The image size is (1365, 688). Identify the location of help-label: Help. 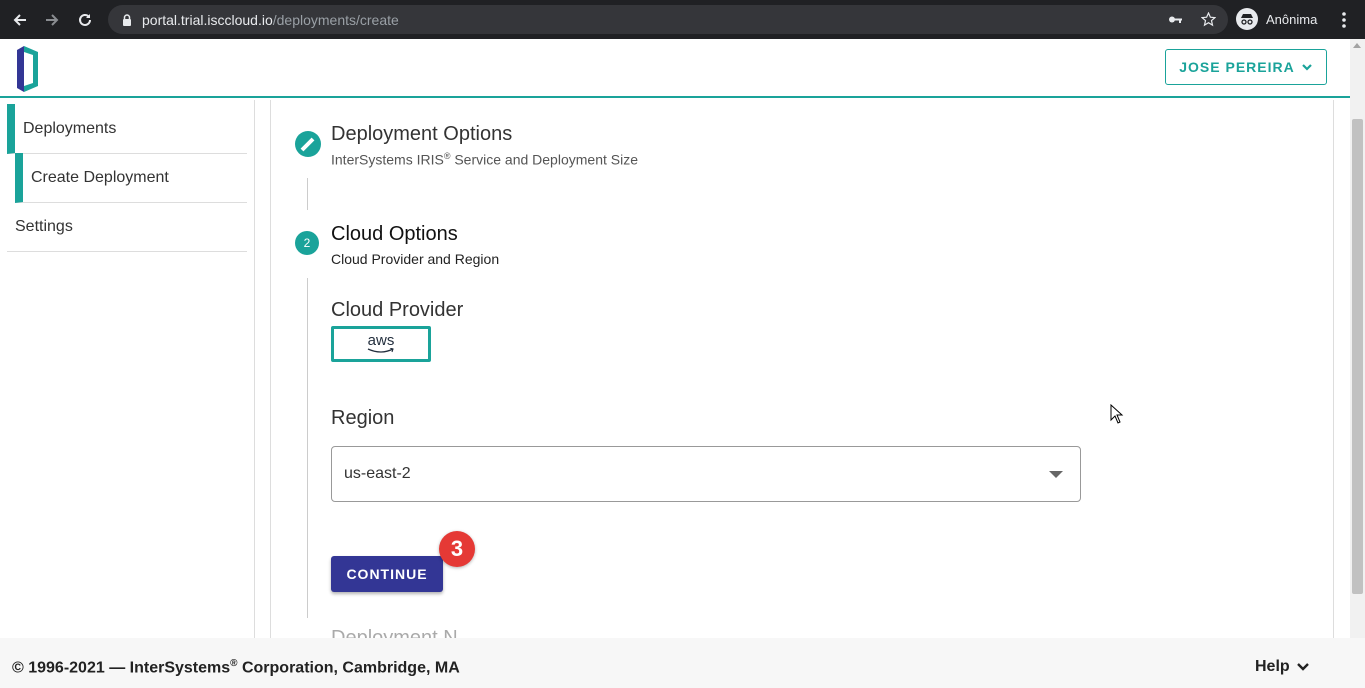
(1272, 666).